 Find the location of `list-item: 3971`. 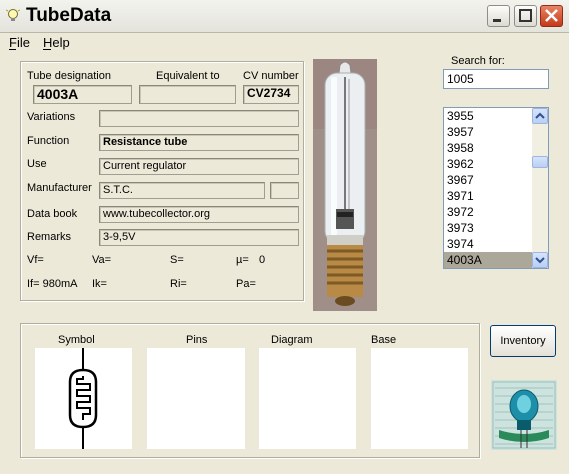

list-item: 3971 is located at coordinates (488, 196).